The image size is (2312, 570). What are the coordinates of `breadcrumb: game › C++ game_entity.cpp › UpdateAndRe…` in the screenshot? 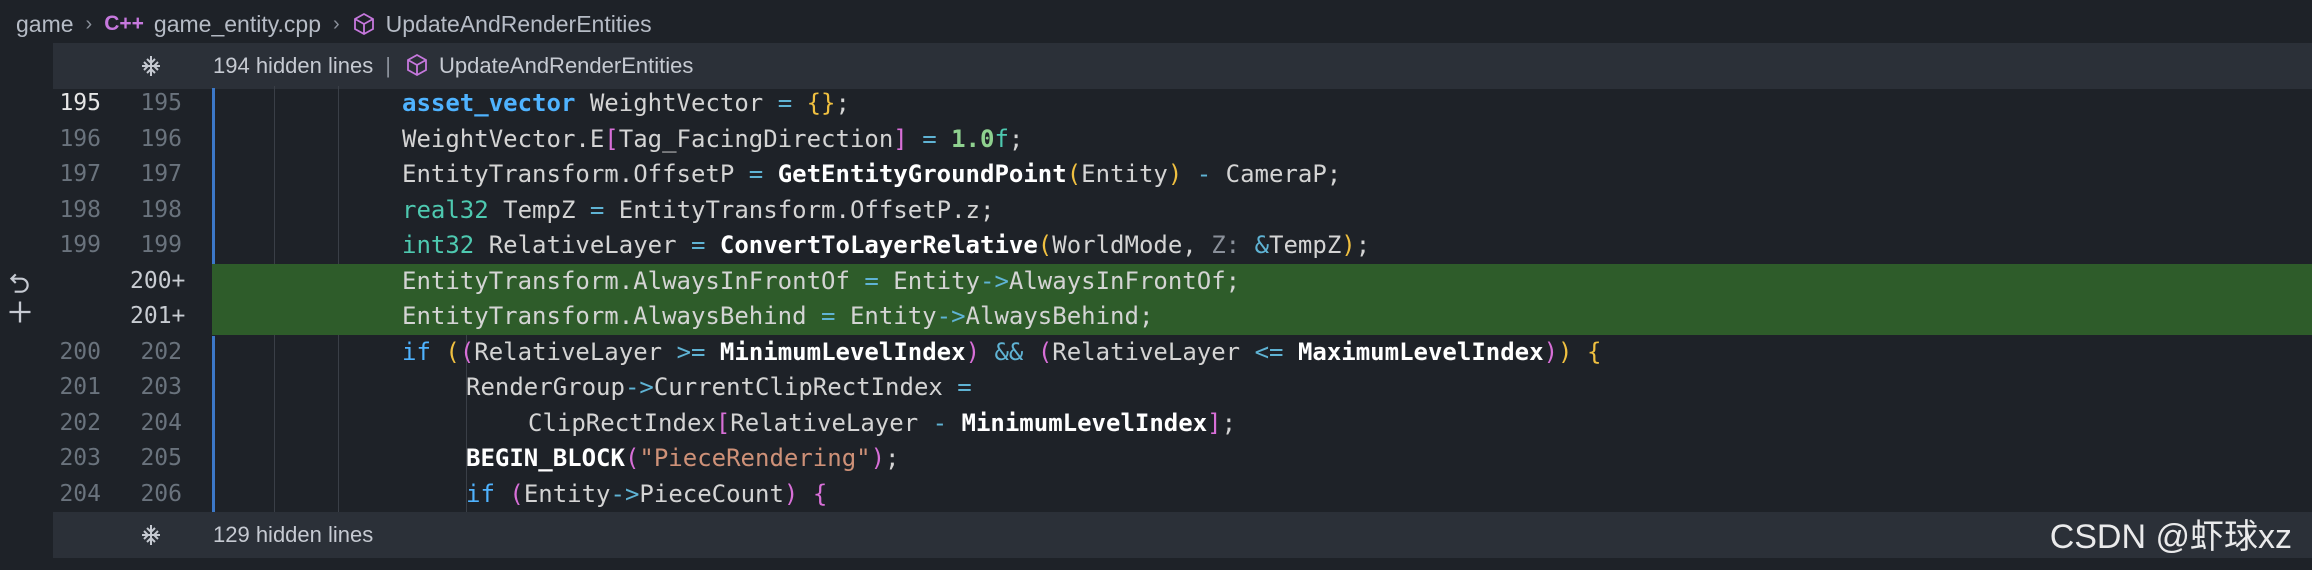 It's located at (1156, 24).